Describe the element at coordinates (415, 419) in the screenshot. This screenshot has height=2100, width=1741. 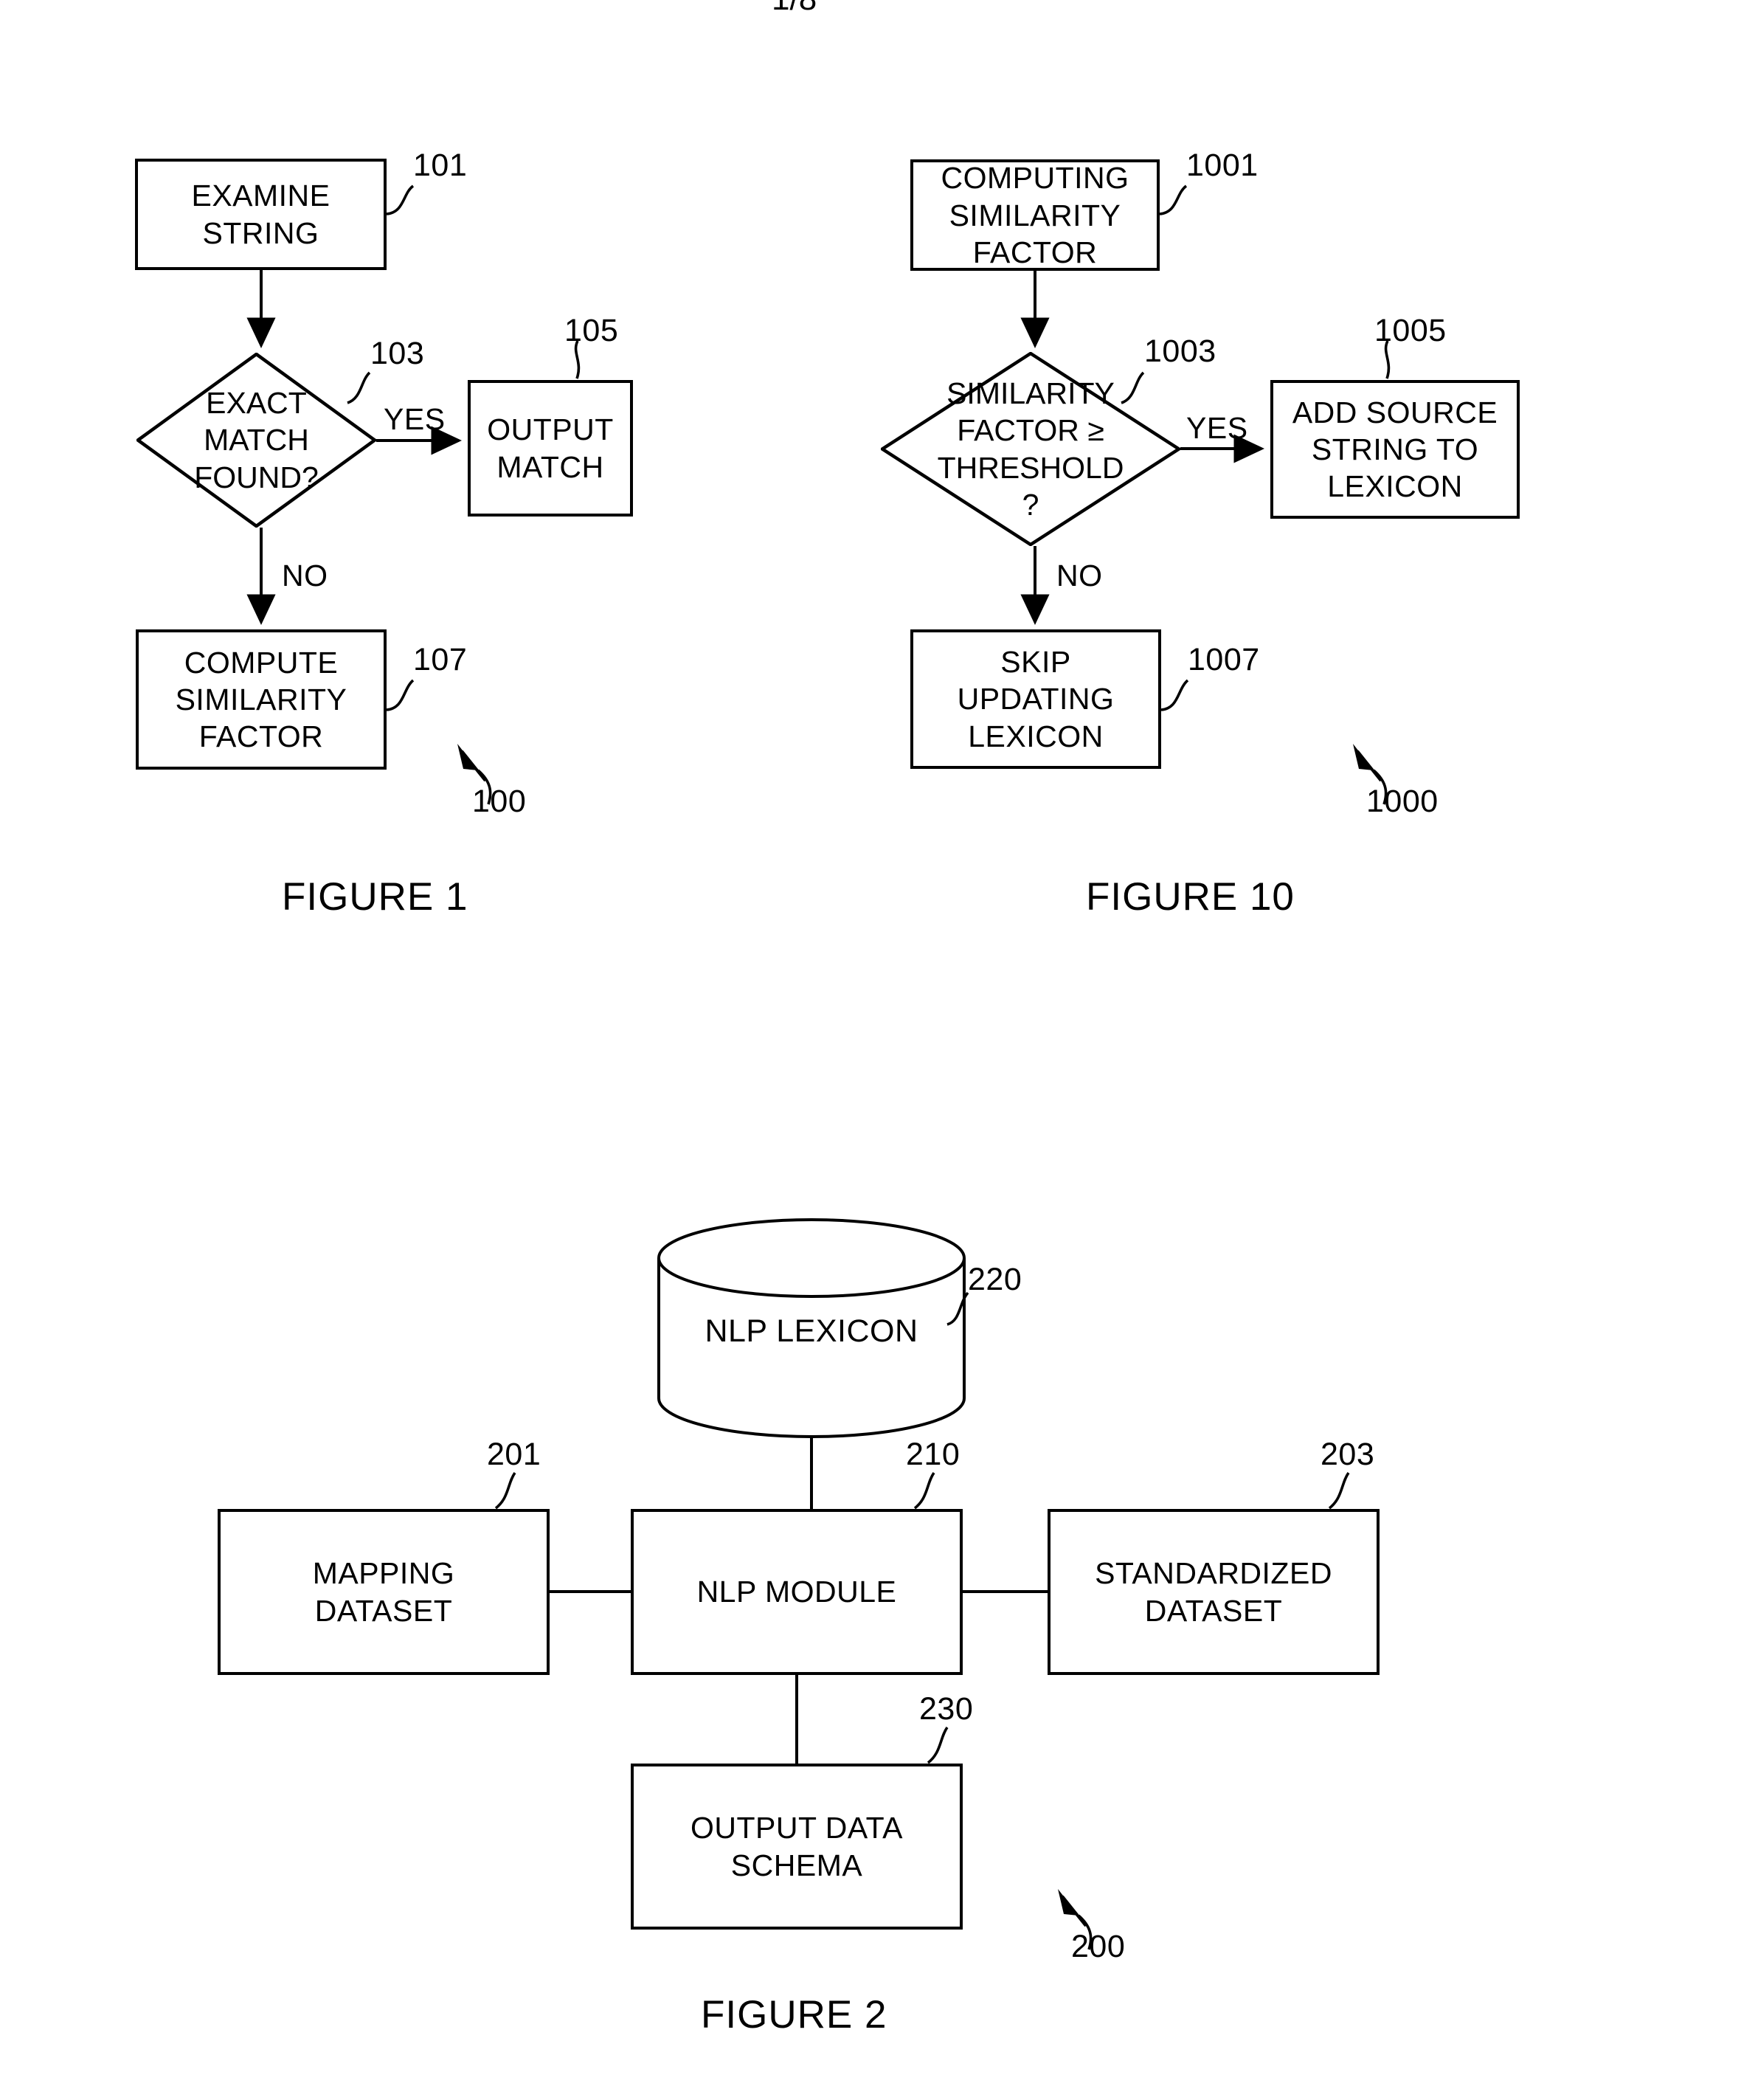
I see `edge-label-yes-fig1: YES` at that location.